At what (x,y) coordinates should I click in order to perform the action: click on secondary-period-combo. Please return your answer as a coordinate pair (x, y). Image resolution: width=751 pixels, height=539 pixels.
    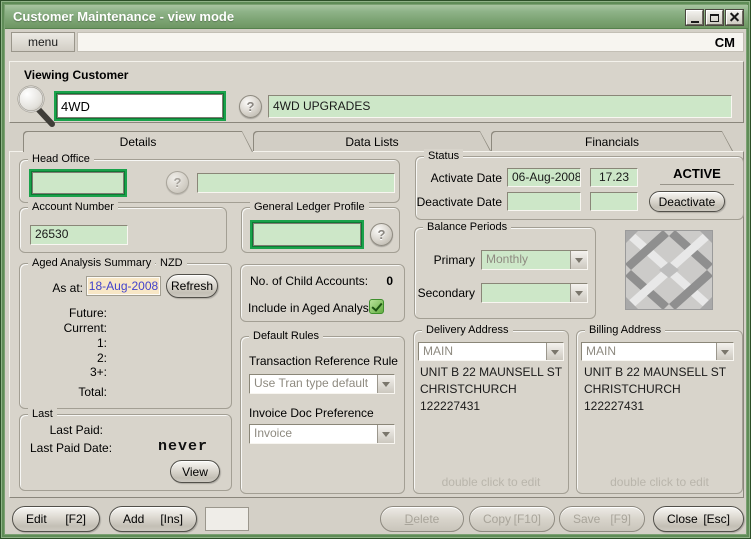
    Looking at the image, I should click on (534, 293).